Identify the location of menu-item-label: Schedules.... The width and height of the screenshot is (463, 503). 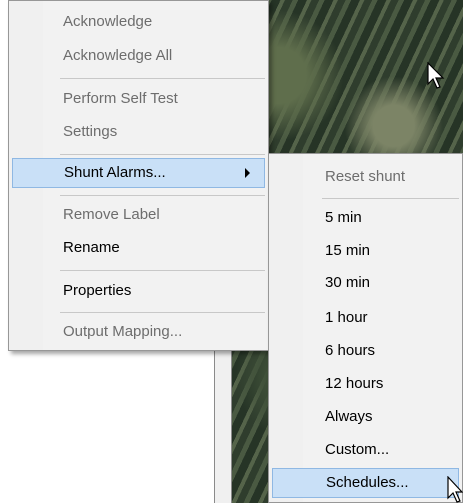
(367, 482).